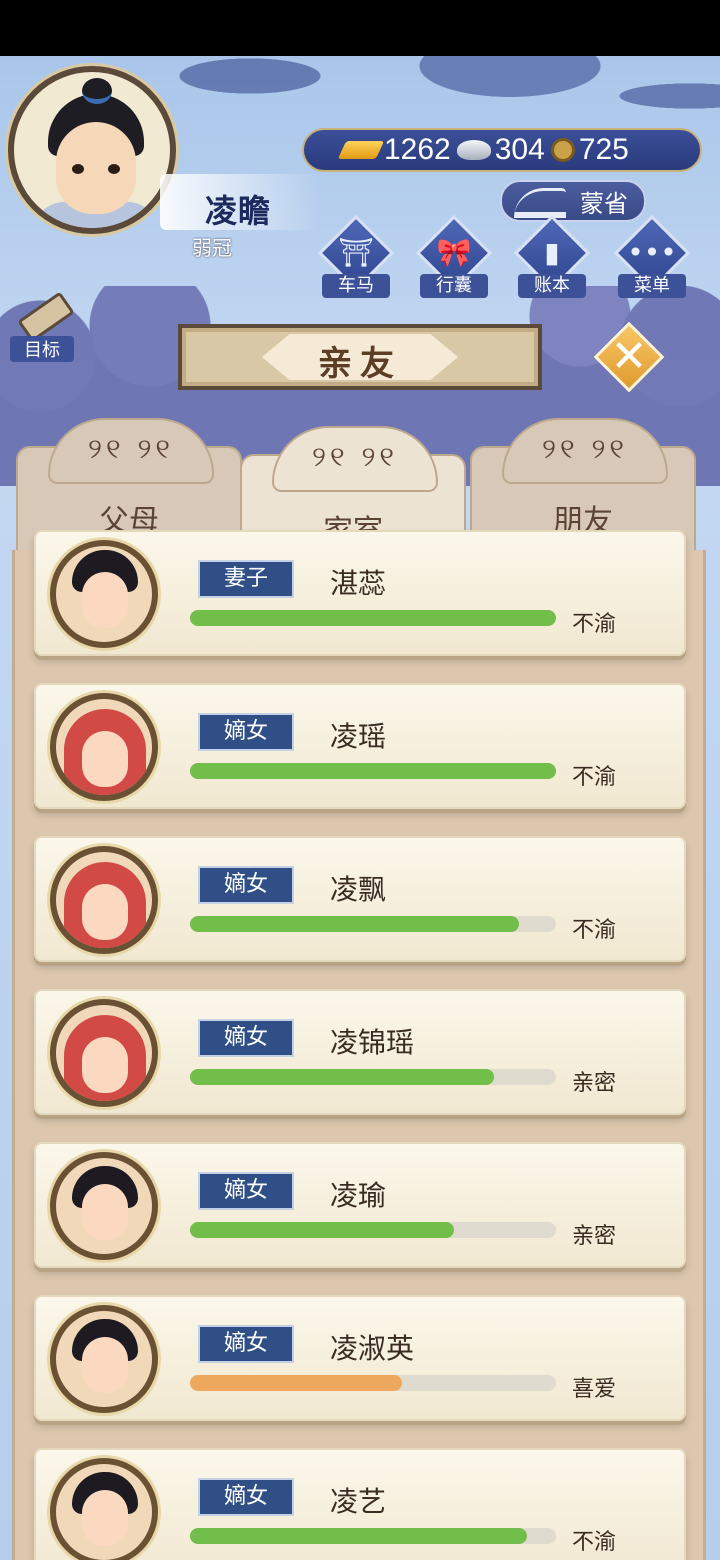  Describe the element at coordinates (114, 169) in the screenshot. I see `avatar-eye-right` at that location.